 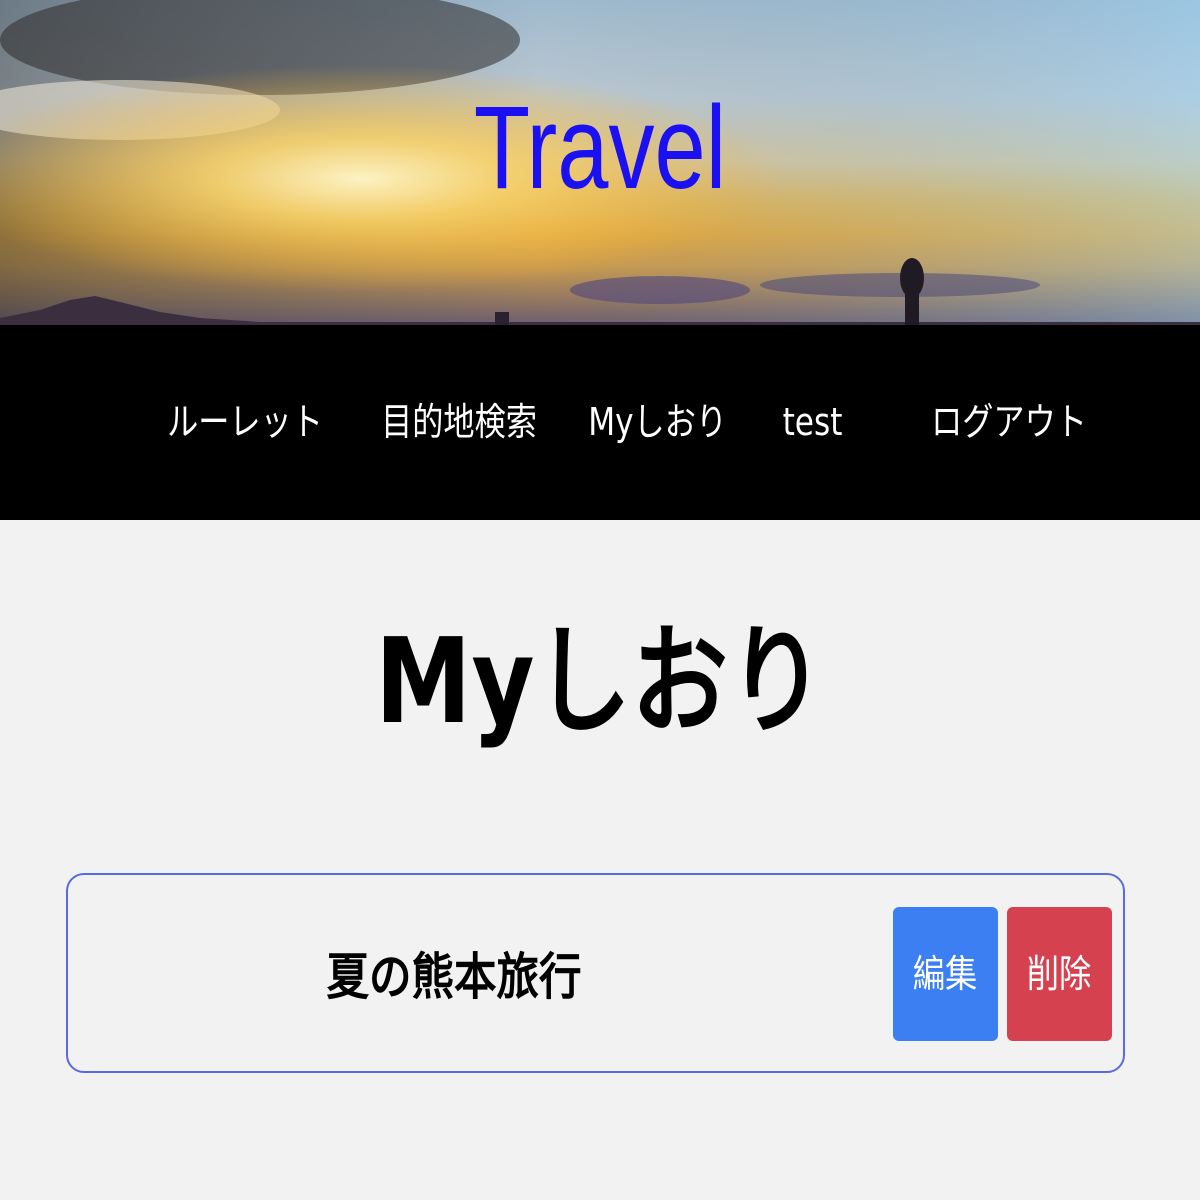 What do you see at coordinates (657, 422) in the screenshot?
I see `nav-item-my-shiori: Myしおり` at bounding box center [657, 422].